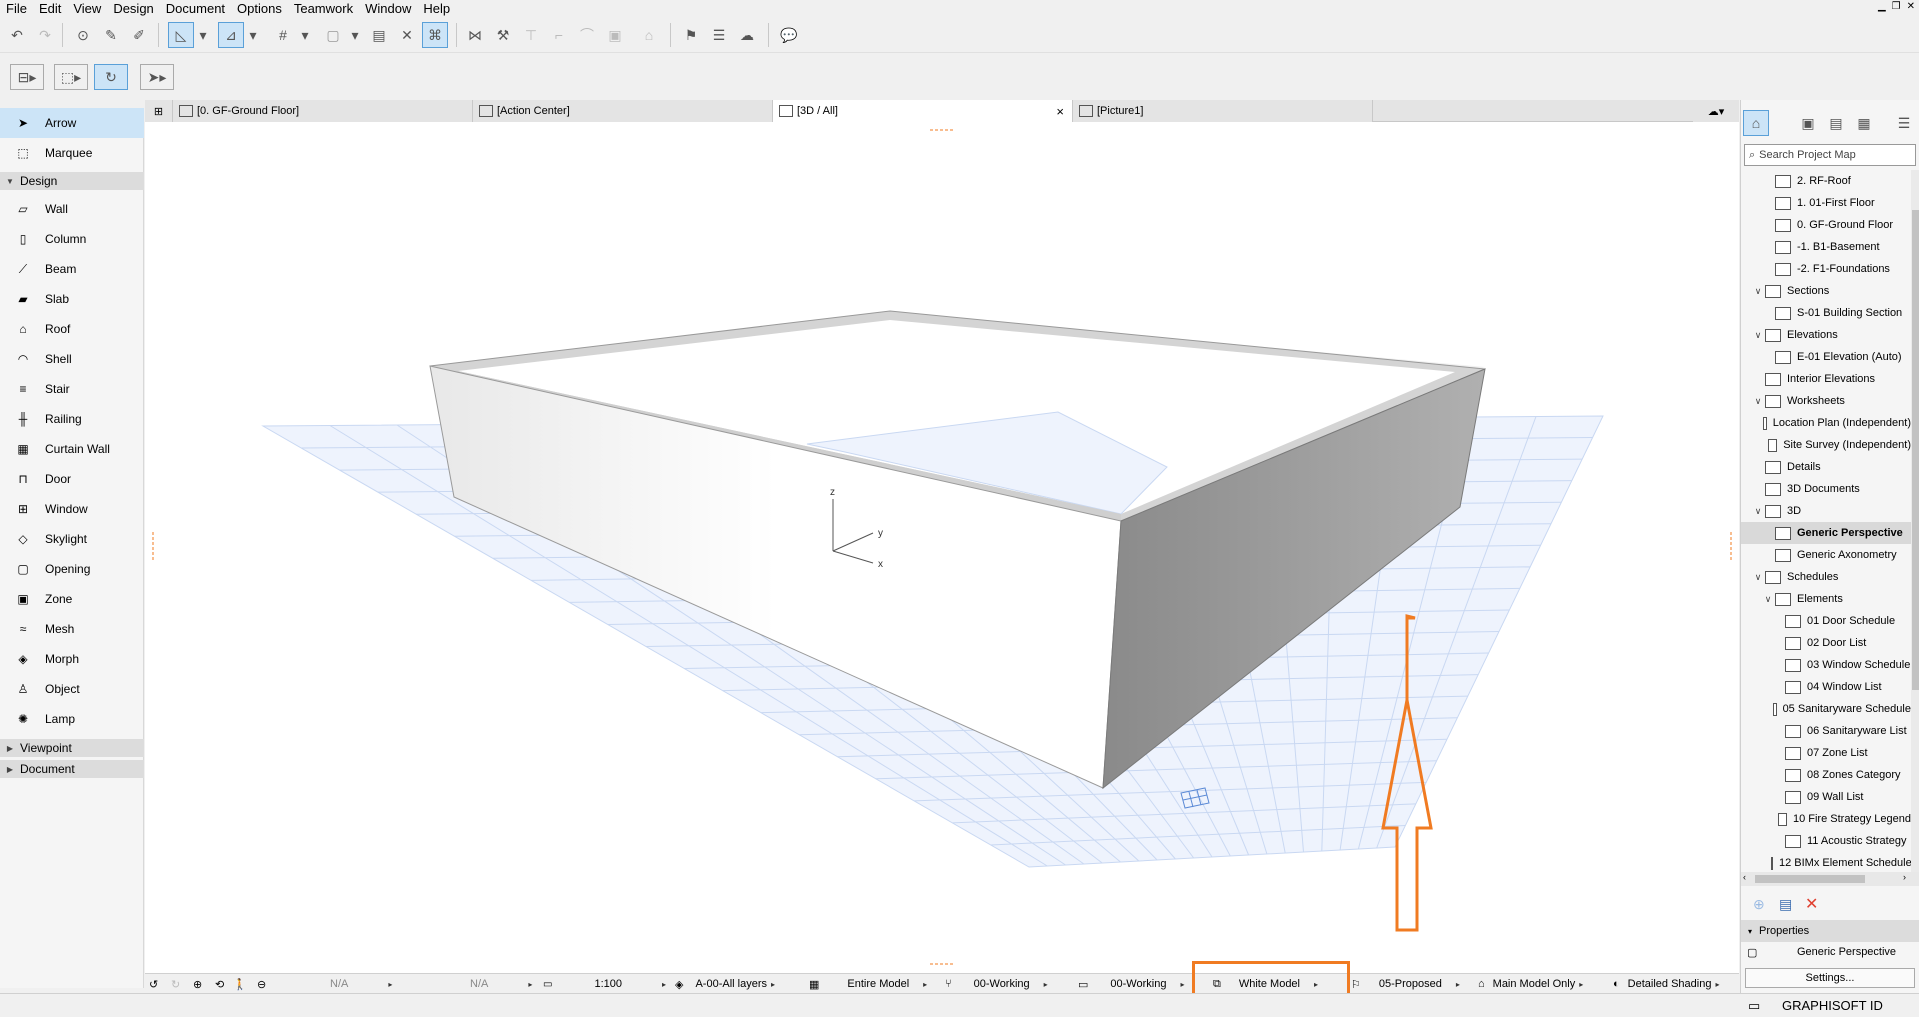 This screenshot has height=1017, width=1919. What do you see at coordinates (1830, 931) in the screenshot?
I see `properties-header: ▾ Properties` at bounding box center [1830, 931].